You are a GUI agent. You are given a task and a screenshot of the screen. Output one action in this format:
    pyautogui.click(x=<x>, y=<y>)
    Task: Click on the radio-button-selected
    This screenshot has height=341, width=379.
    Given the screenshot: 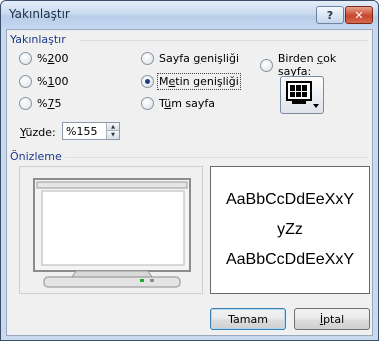 What is the action you would take?
    pyautogui.click(x=147, y=81)
    